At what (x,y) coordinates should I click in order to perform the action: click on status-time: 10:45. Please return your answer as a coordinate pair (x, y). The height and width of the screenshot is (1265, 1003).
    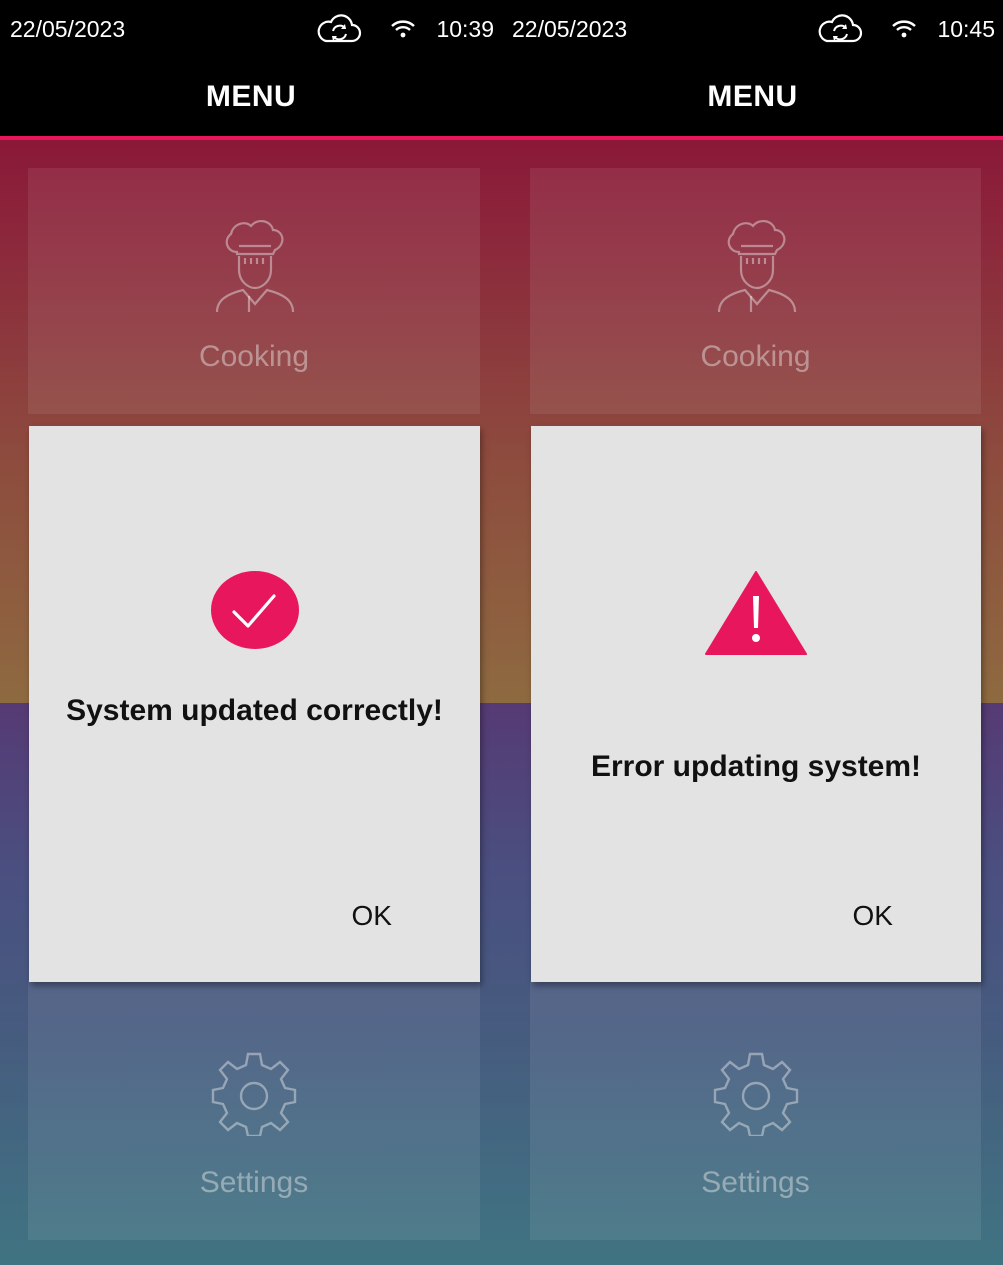
    Looking at the image, I should click on (966, 29).